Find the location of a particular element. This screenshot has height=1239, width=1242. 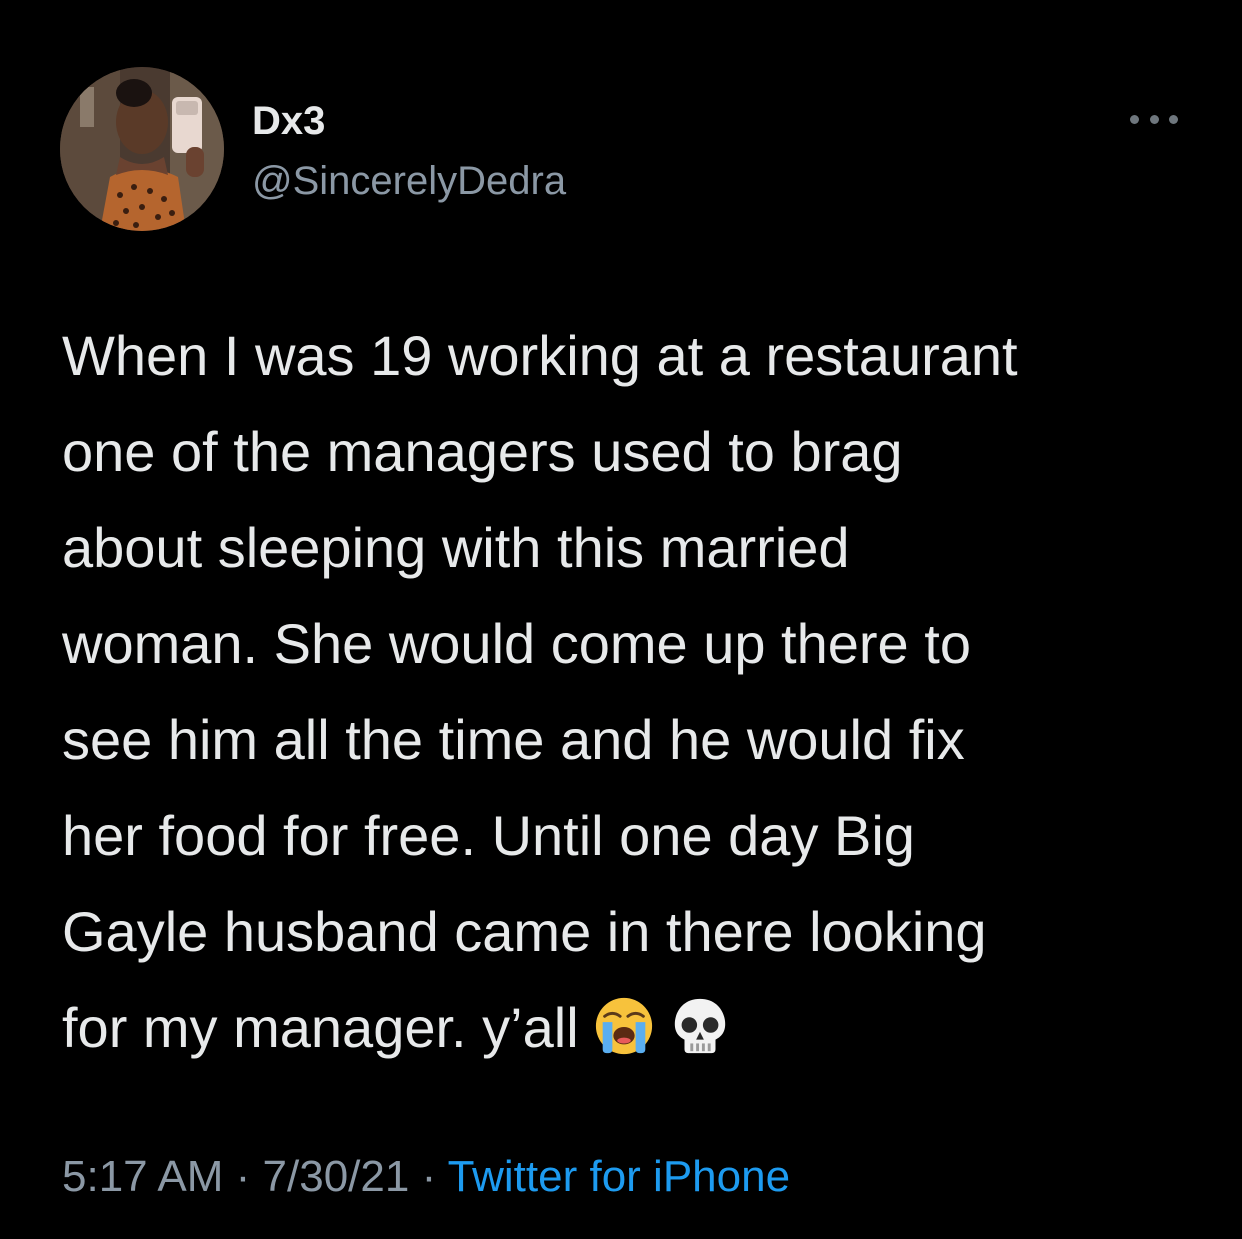

loudly-crying-face-emoji-icon is located at coordinates (623, 1026).